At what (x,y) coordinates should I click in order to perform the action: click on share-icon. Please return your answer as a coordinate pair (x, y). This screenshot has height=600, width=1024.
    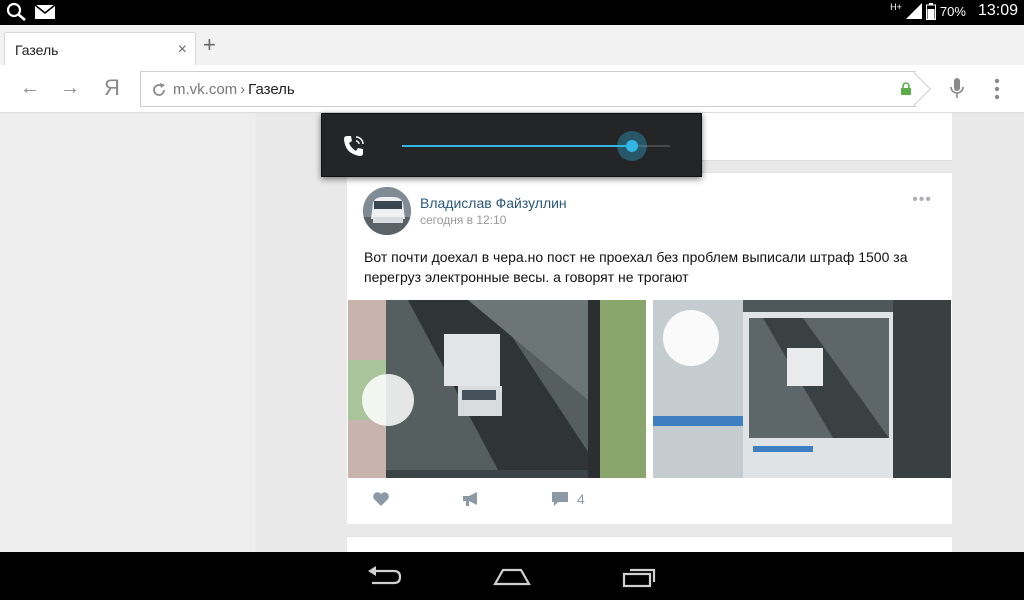
    Looking at the image, I should click on (470, 499).